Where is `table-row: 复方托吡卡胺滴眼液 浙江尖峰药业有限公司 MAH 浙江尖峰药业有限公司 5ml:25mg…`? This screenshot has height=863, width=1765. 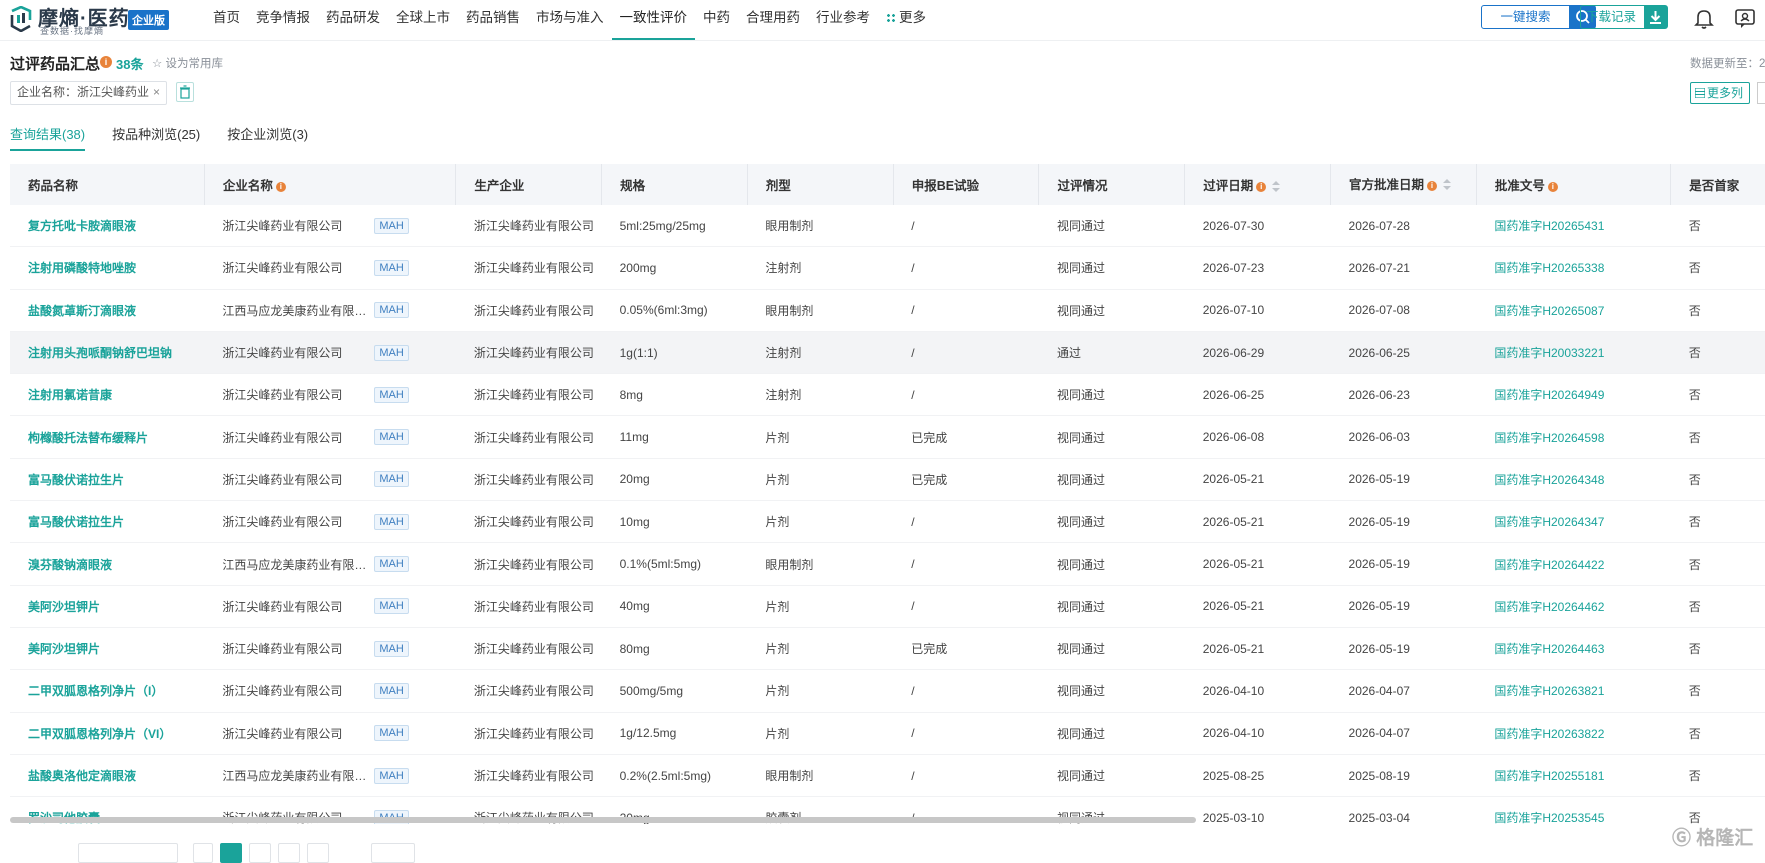
table-row: 复方托吡卡胺滴眼液 浙江尖峰药业有限公司 MAH 浙江尖峰药业有限公司 5ml:25mg… is located at coordinates (887, 226).